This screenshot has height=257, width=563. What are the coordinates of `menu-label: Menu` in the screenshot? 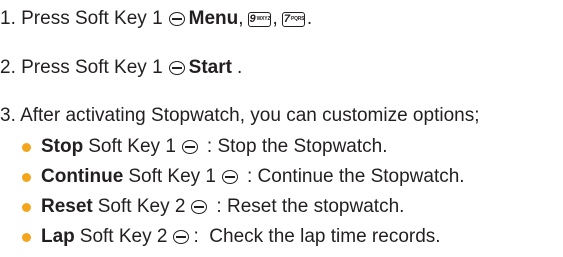 It's located at (213, 18).